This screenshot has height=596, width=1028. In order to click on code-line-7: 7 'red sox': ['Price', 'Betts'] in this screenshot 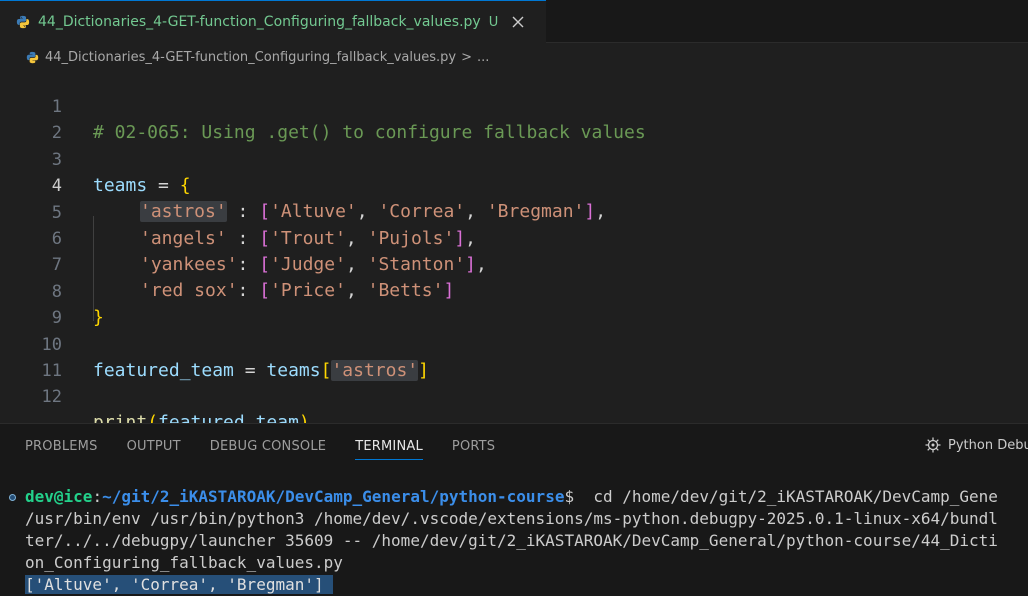, I will do `click(514, 263)`.